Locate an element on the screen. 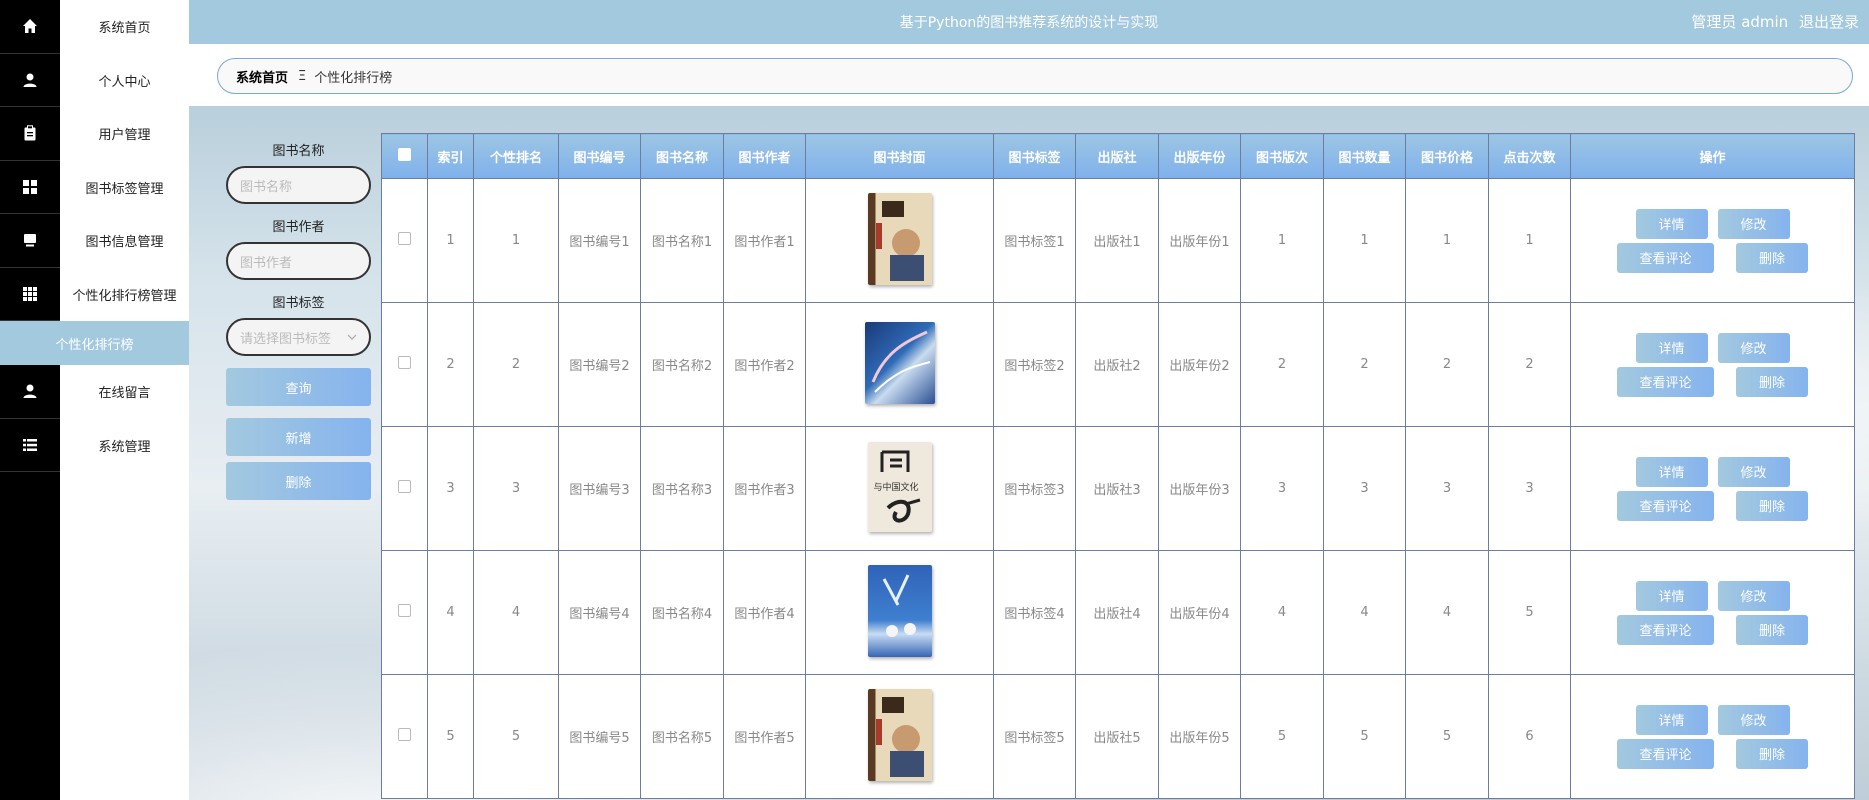 The width and height of the screenshot is (1869, 800). cell-count: 1 is located at coordinates (1364, 240).